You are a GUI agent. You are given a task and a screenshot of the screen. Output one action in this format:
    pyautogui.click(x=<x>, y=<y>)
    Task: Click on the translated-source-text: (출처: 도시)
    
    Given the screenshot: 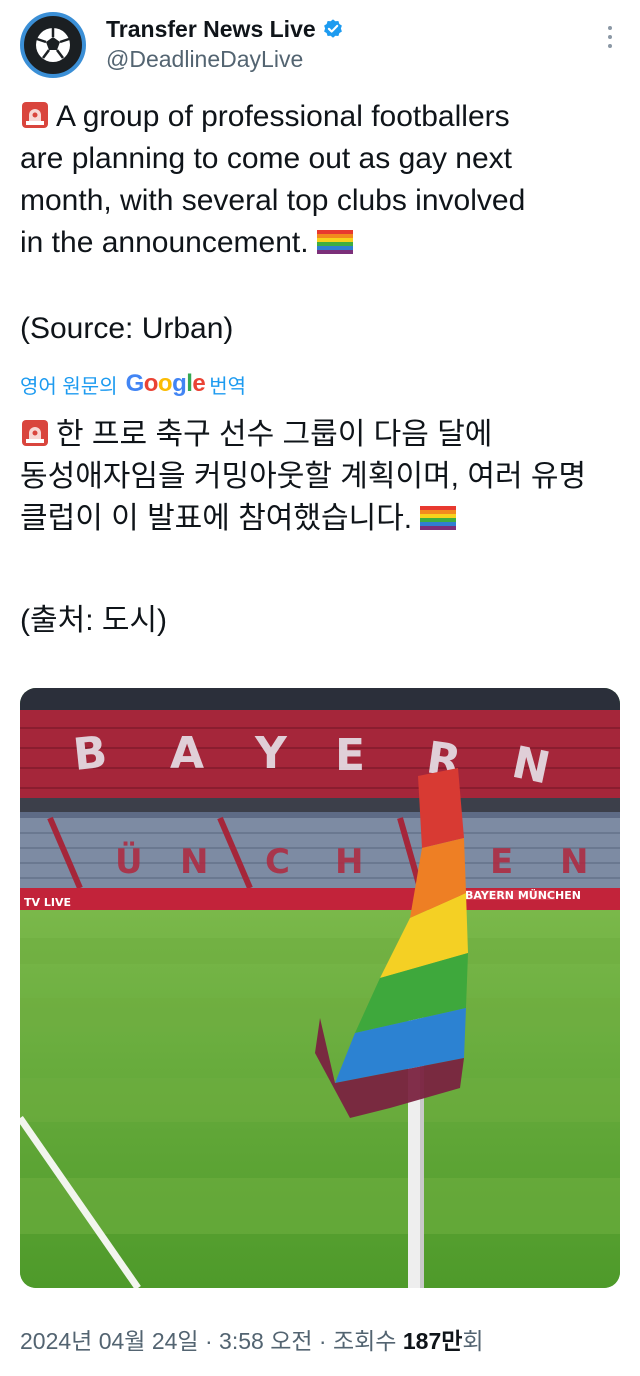 What is the action you would take?
    pyautogui.click(x=94, y=620)
    